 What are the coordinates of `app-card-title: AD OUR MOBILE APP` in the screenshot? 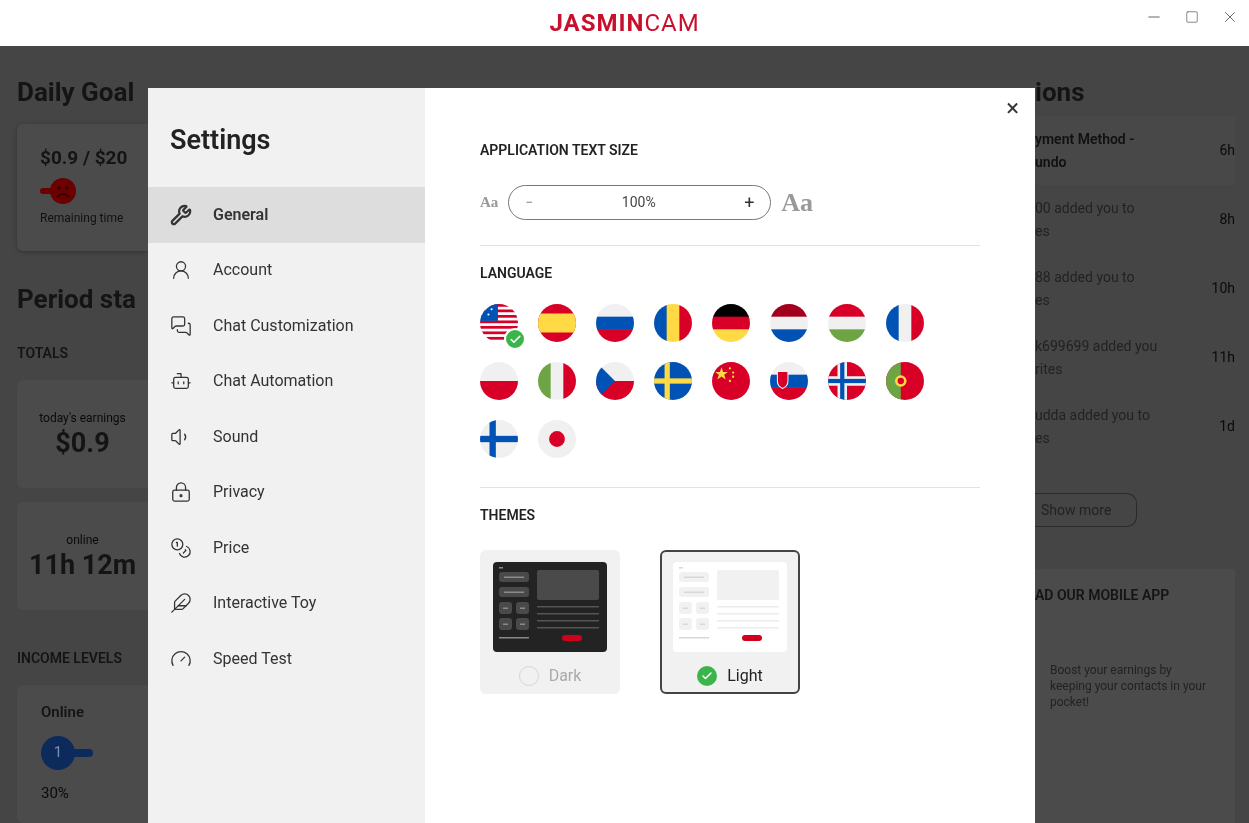 It's located at (1103, 595).